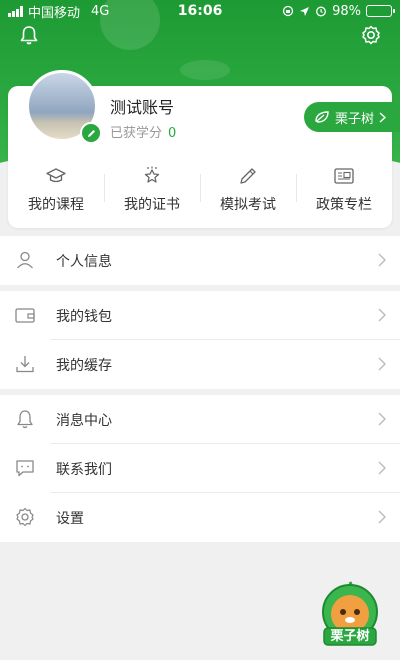 The width and height of the screenshot is (400, 660). Describe the element at coordinates (84, 420) in the screenshot. I see `menu-item-label: 消息中心` at that location.